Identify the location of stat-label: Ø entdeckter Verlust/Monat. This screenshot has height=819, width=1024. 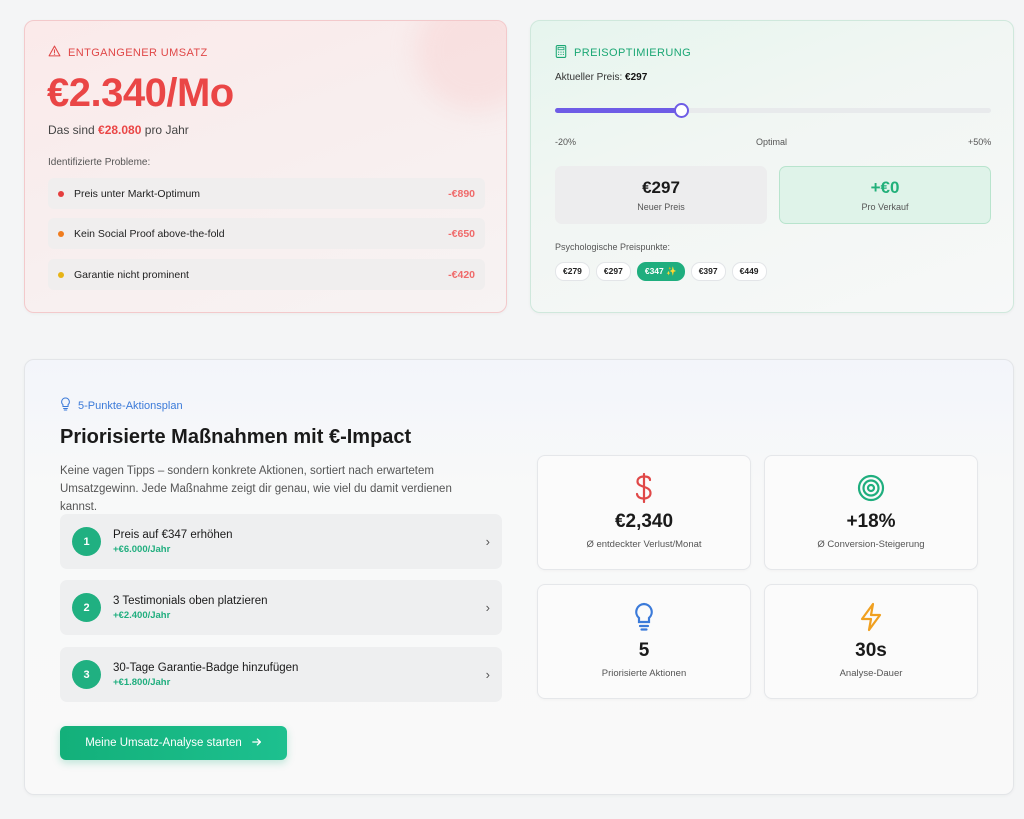
(644, 544).